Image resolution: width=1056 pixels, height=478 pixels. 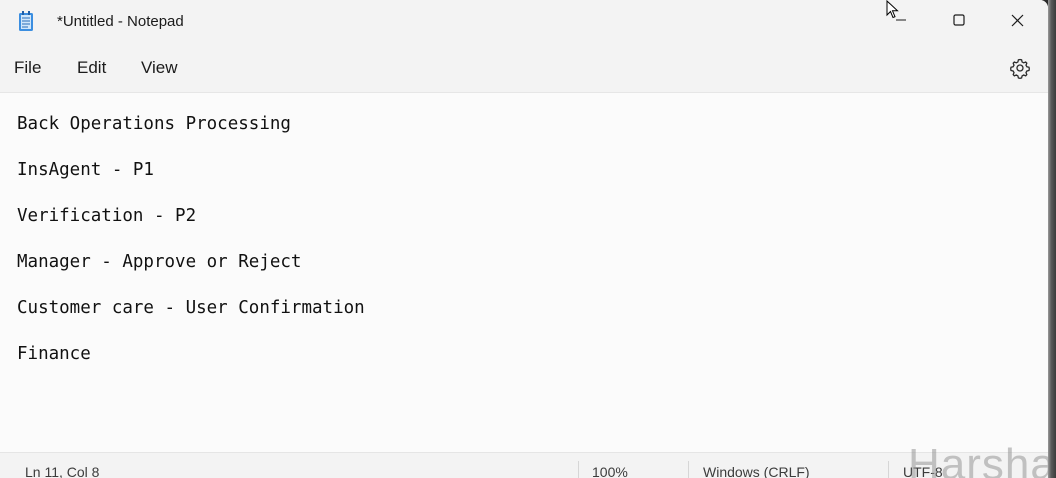 I want to click on background-edge, so click(x=1052, y=239).